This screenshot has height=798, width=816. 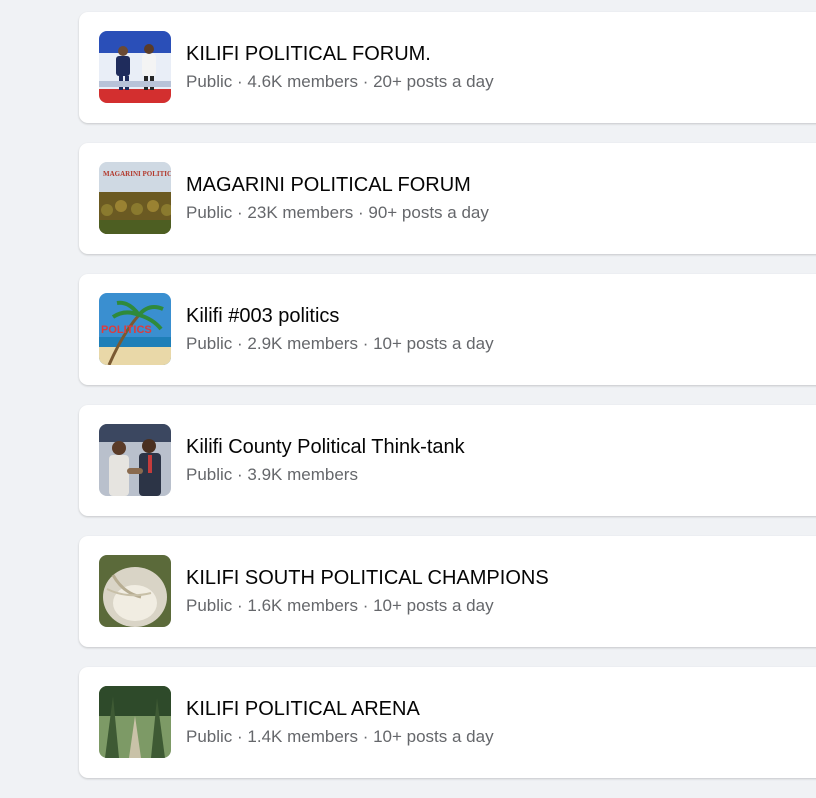 I want to click on group-name: KILIFI POLITICAL ARENA, so click(x=303, y=709).